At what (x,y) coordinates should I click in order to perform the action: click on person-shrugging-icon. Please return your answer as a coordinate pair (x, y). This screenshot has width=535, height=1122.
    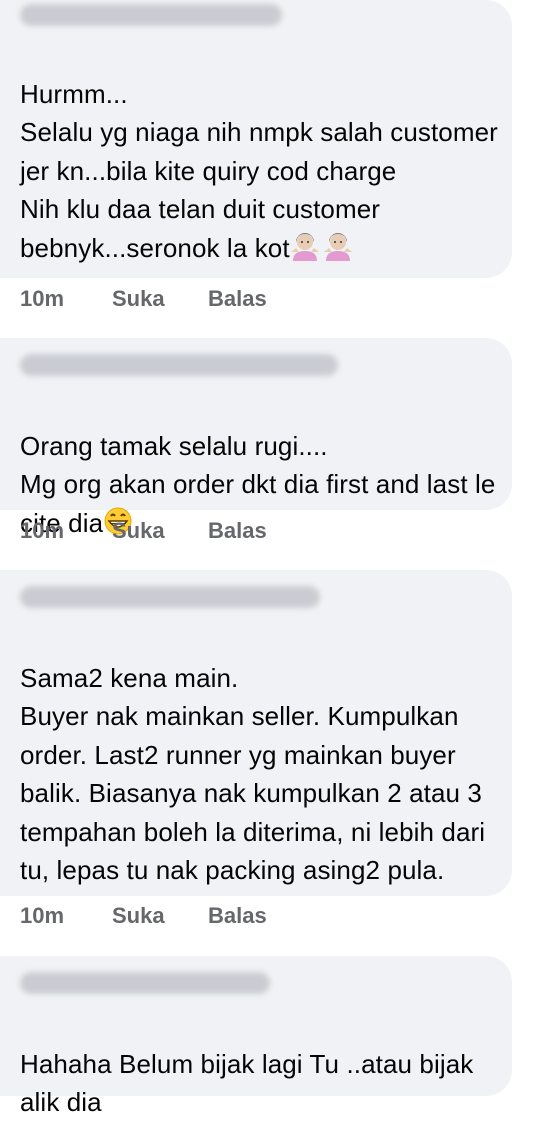
    Looking at the image, I should click on (323, 251).